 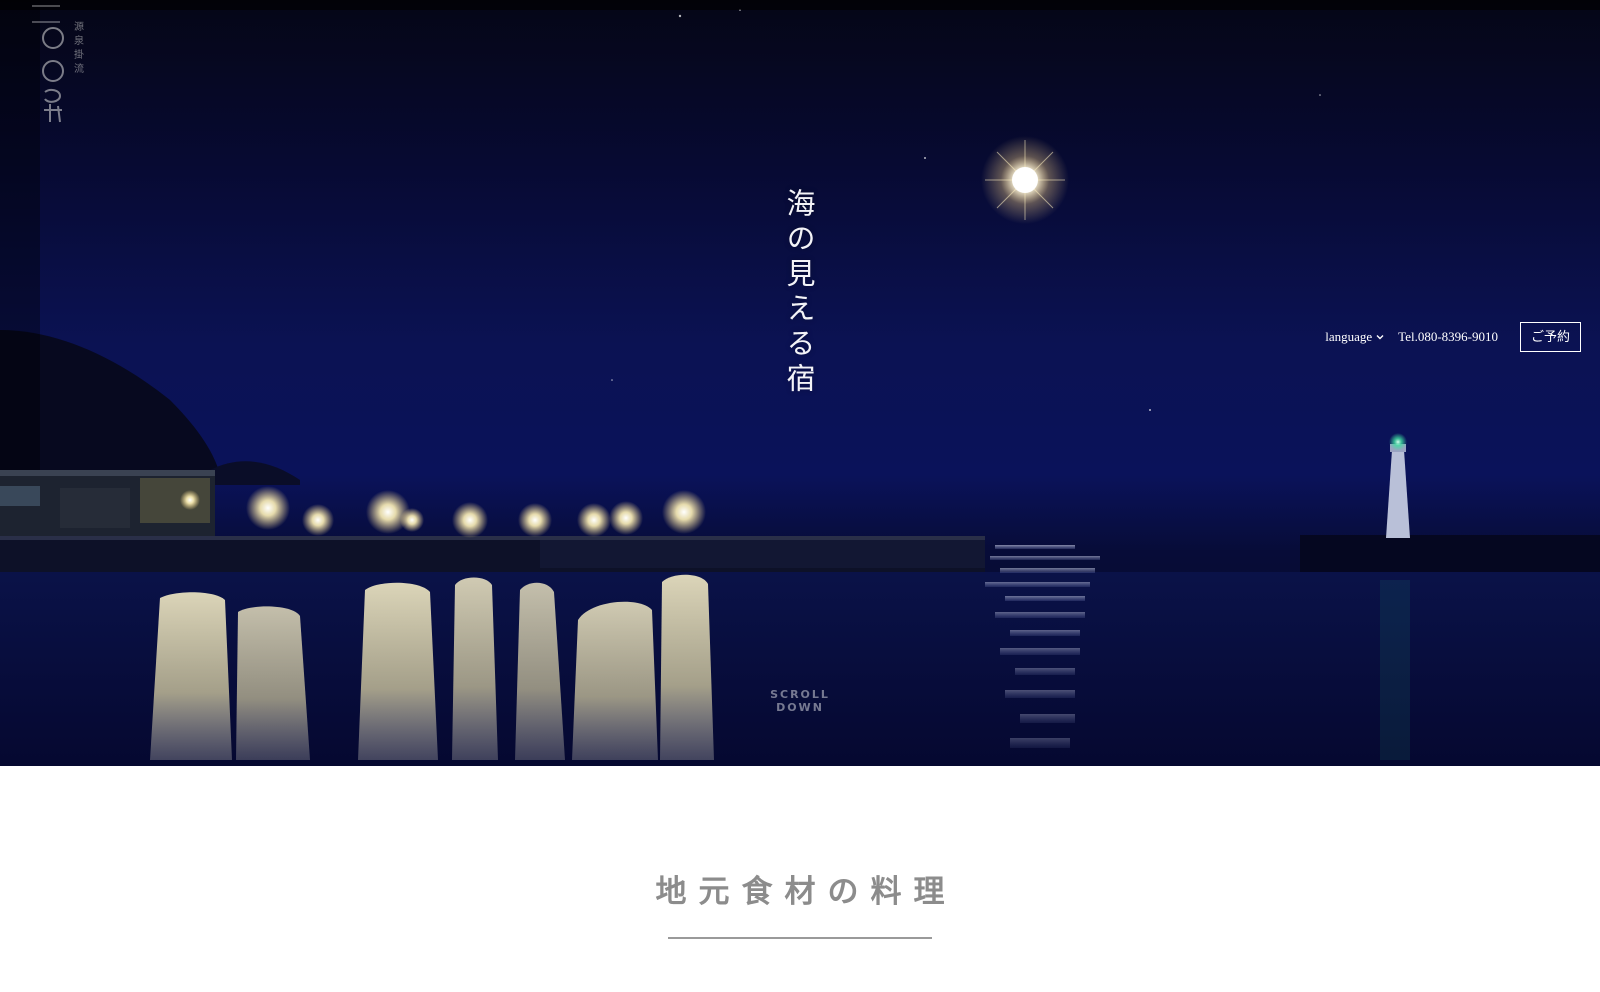 What do you see at coordinates (800, 701) in the screenshot?
I see `scroll-down-link: SCROLL DOWN` at bounding box center [800, 701].